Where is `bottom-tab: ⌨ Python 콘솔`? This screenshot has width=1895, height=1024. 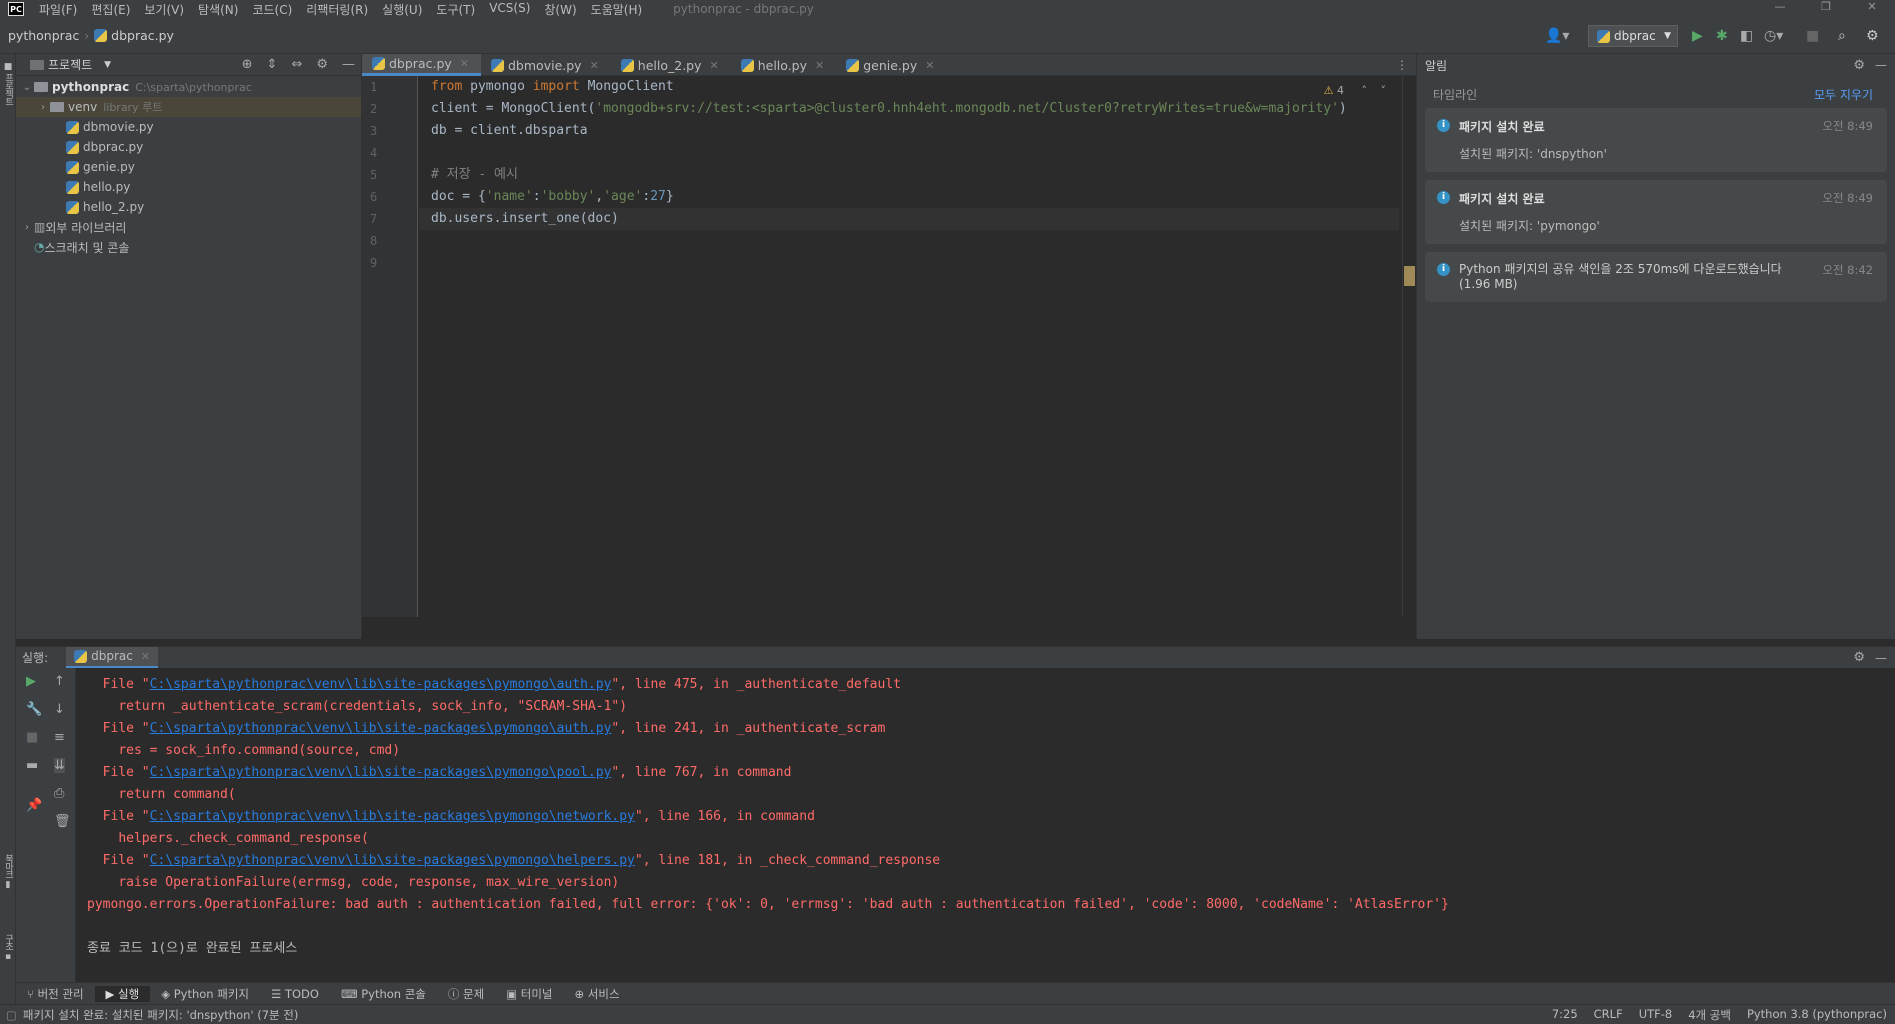
bottom-tab: ⌨ Python 콘솔 is located at coordinates (383, 994).